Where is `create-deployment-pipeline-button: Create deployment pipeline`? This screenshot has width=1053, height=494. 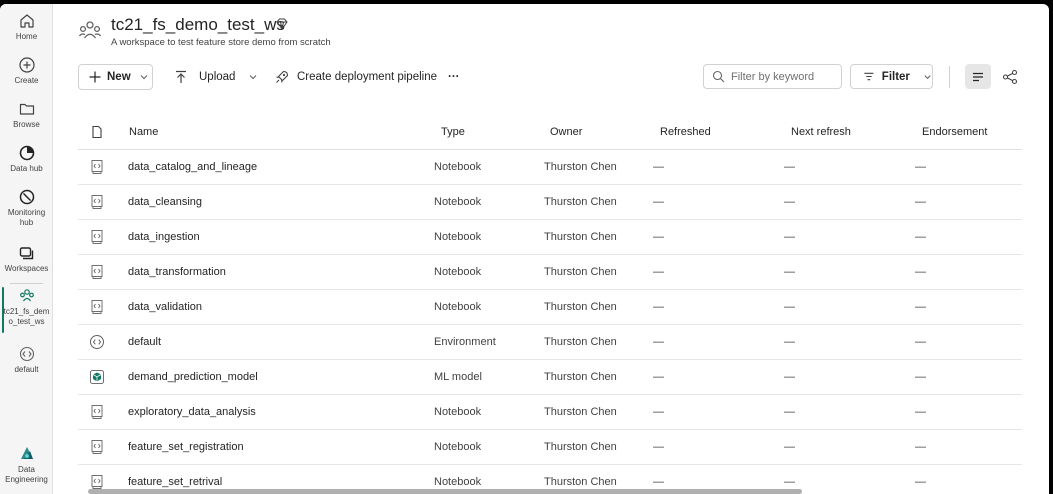
create-deployment-pipeline-button: Create deployment pipeline is located at coordinates (355, 77).